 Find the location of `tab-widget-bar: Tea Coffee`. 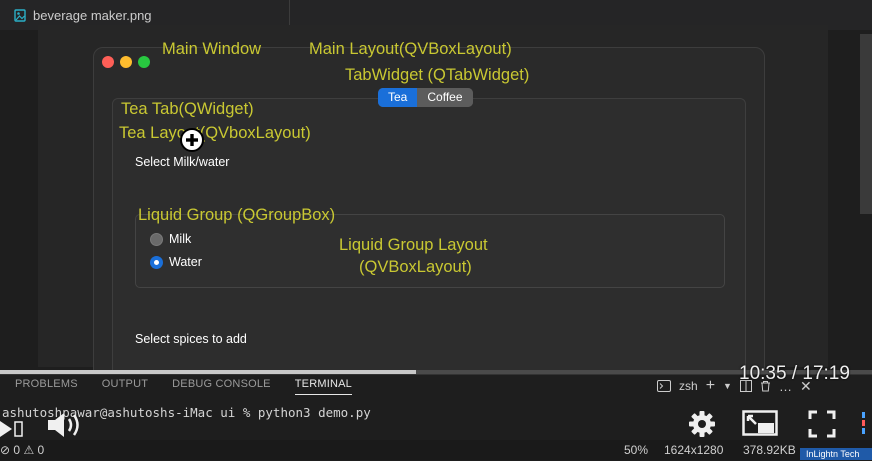

tab-widget-bar: Tea Coffee is located at coordinates (425, 97).